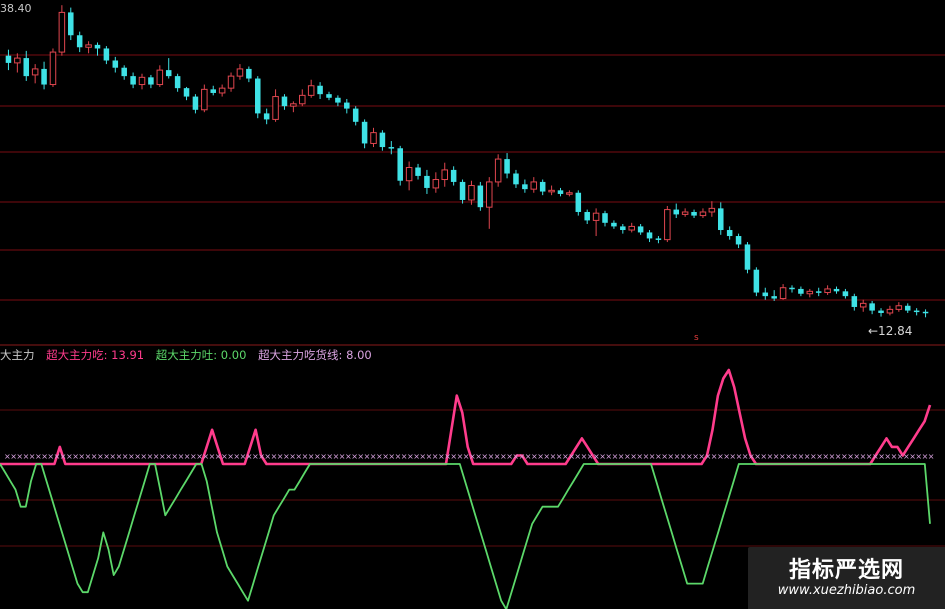 Image resolution: width=945 pixels, height=609 pixels. I want to click on legend-eat: 超大主力吃: 13.91, so click(95, 355).